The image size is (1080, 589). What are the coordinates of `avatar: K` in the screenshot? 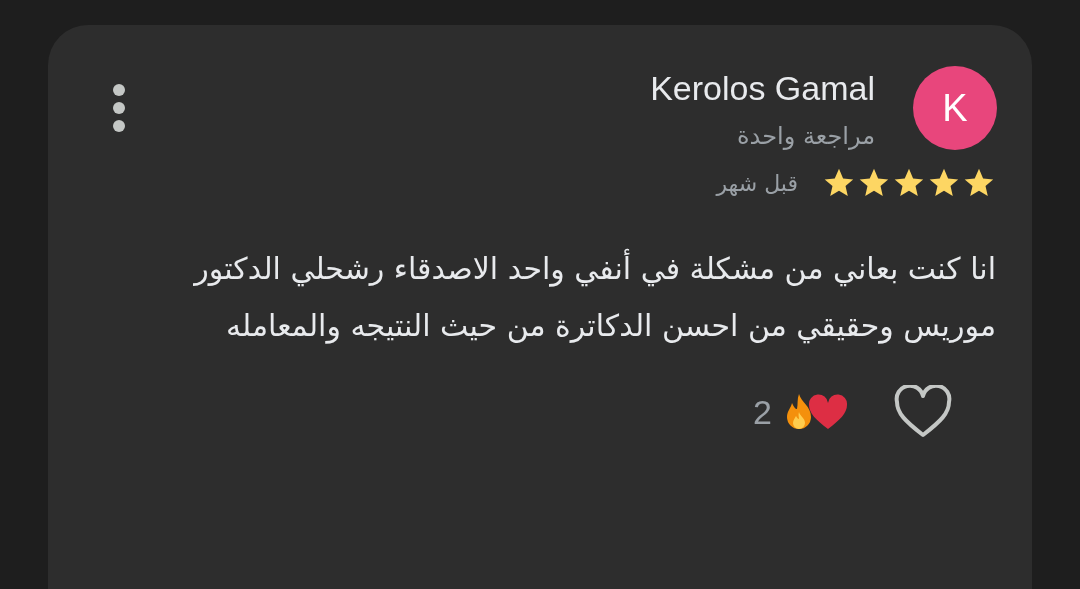 It's located at (955, 108).